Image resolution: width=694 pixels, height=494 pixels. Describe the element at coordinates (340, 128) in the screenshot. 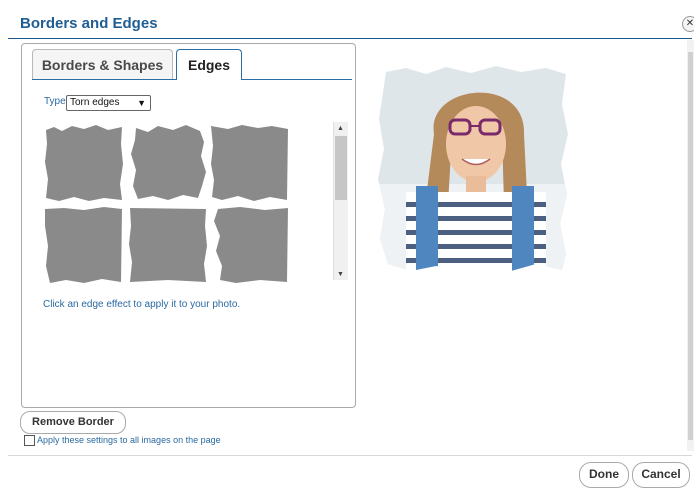

I see `scroll-up-icon: ▲` at that location.